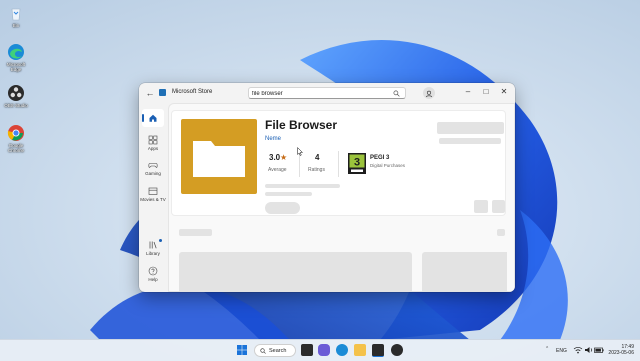  I want to click on sidebar-item-label: Help, so click(153, 279).